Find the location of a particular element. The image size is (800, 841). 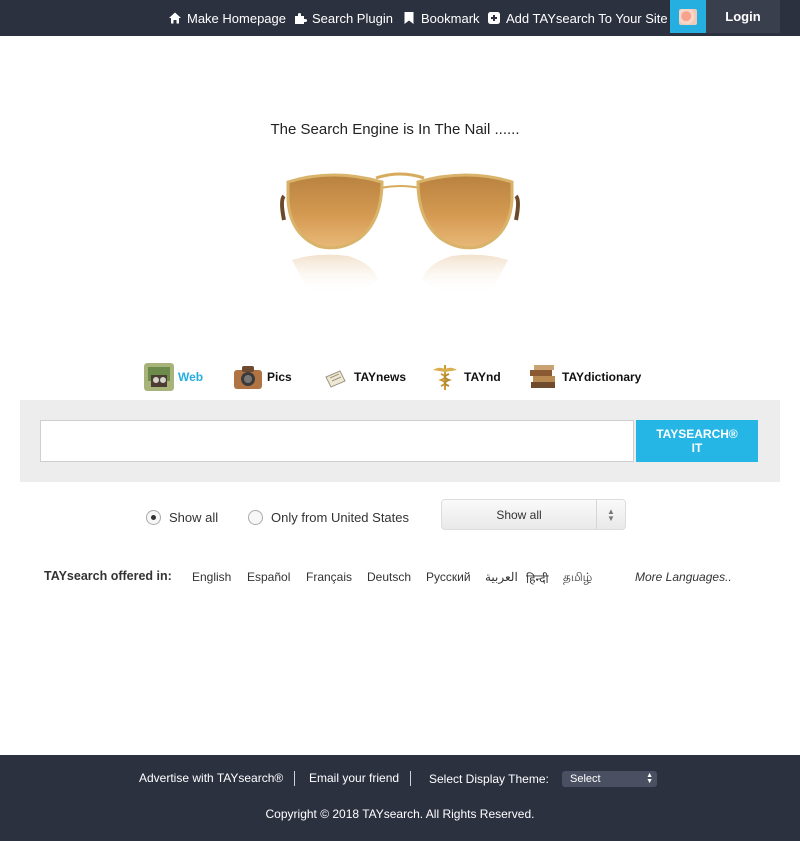

radio-show-all: Show all is located at coordinates (182, 517).